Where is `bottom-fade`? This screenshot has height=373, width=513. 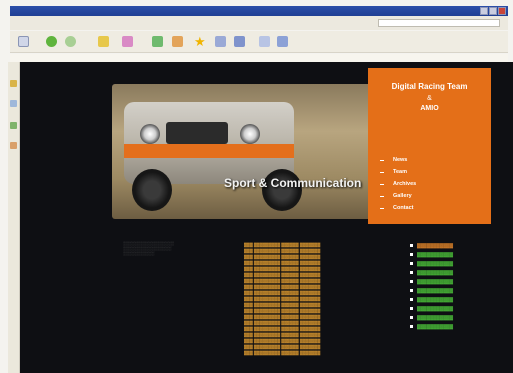 bottom-fade is located at coordinates (266, 364).